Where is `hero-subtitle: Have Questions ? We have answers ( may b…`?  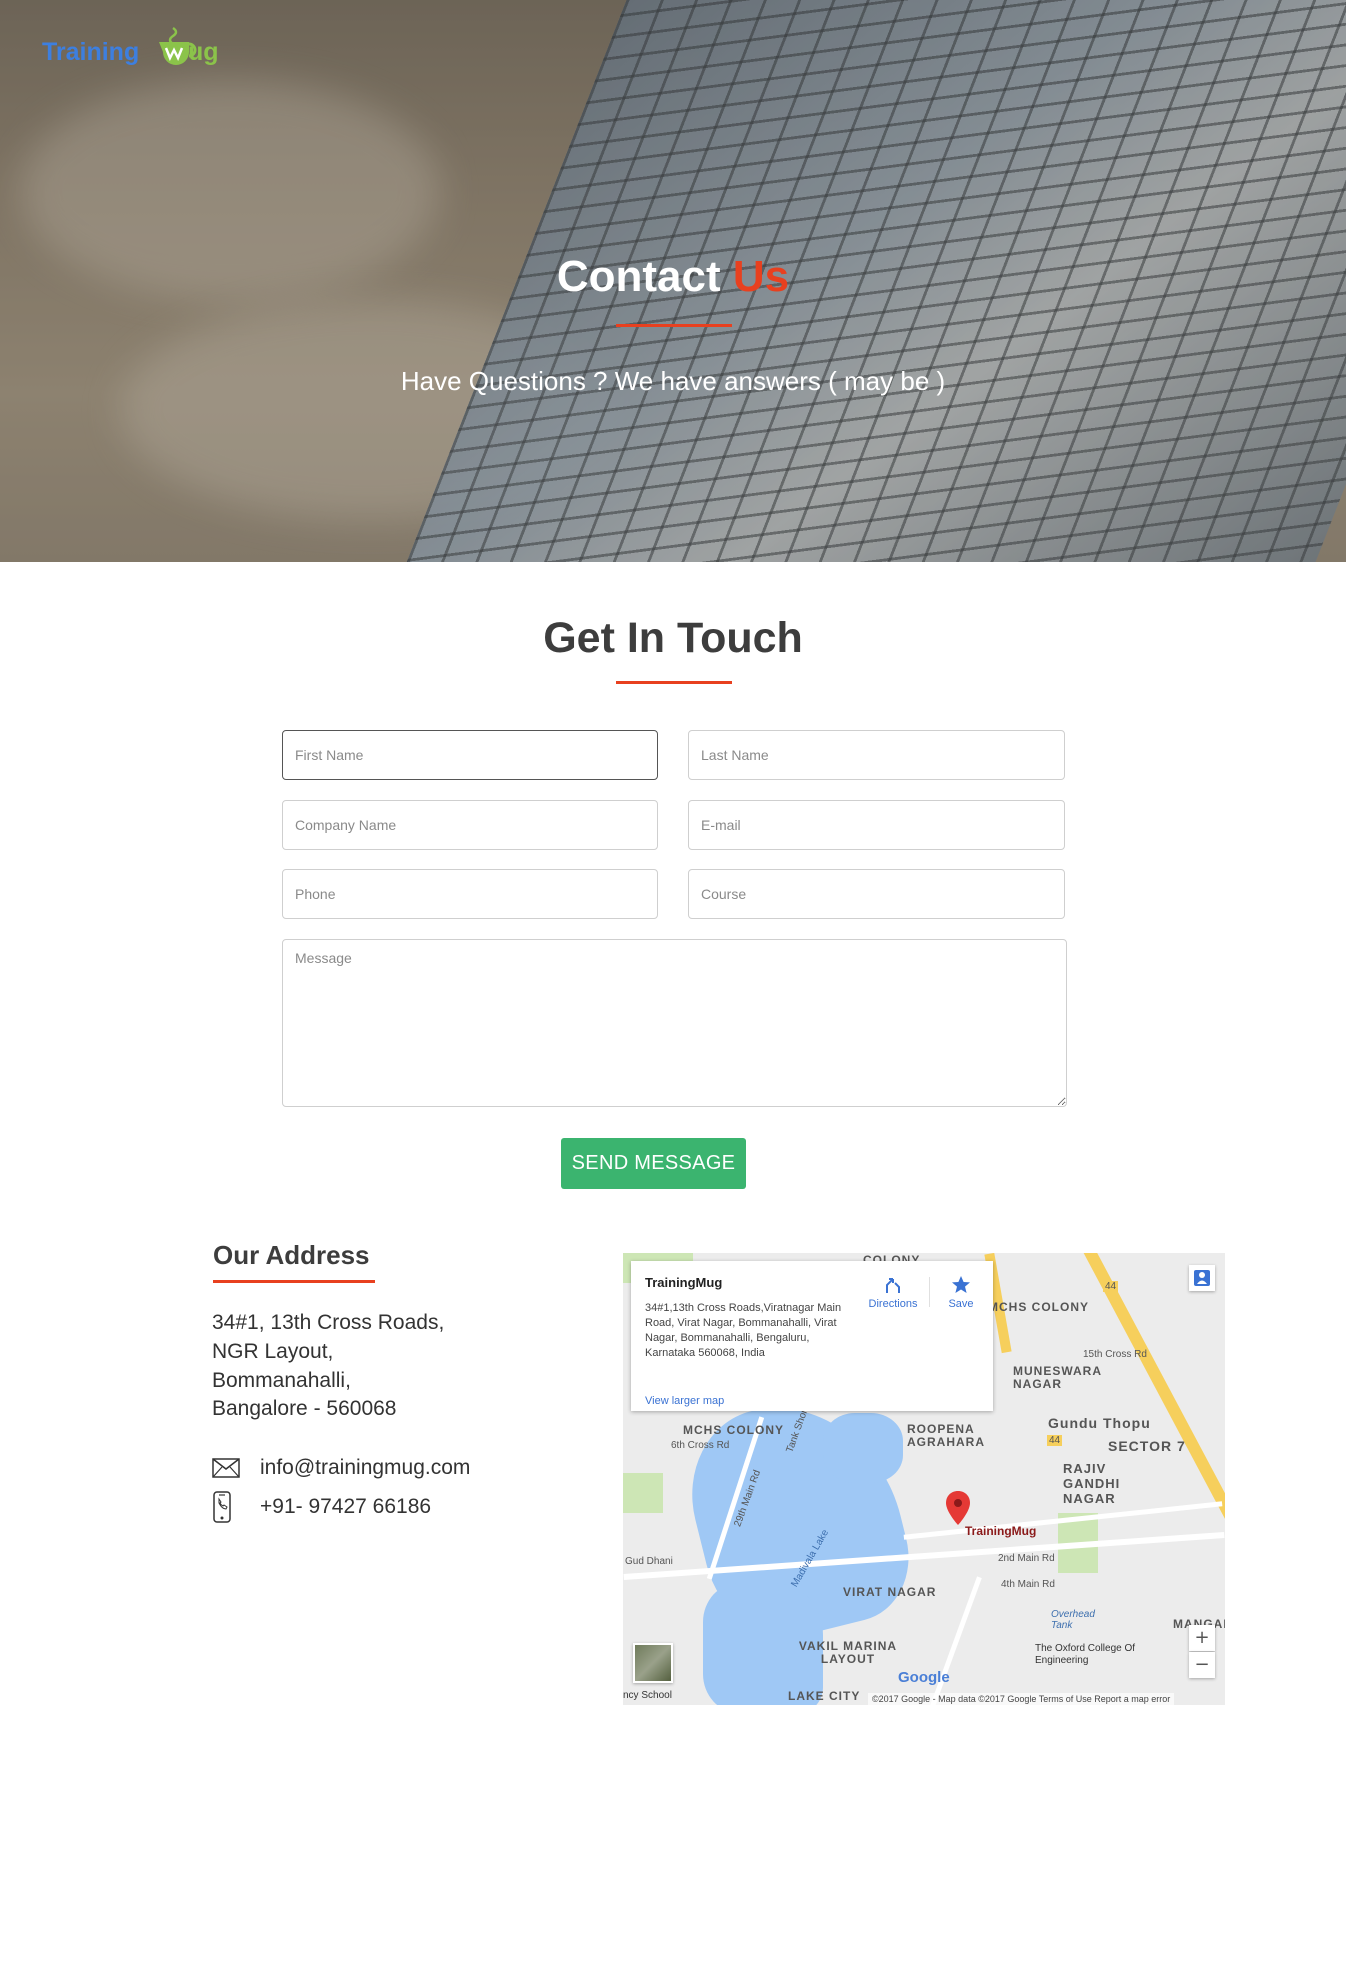 hero-subtitle: Have Questions ? We have answers ( may b… is located at coordinates (673, 381).